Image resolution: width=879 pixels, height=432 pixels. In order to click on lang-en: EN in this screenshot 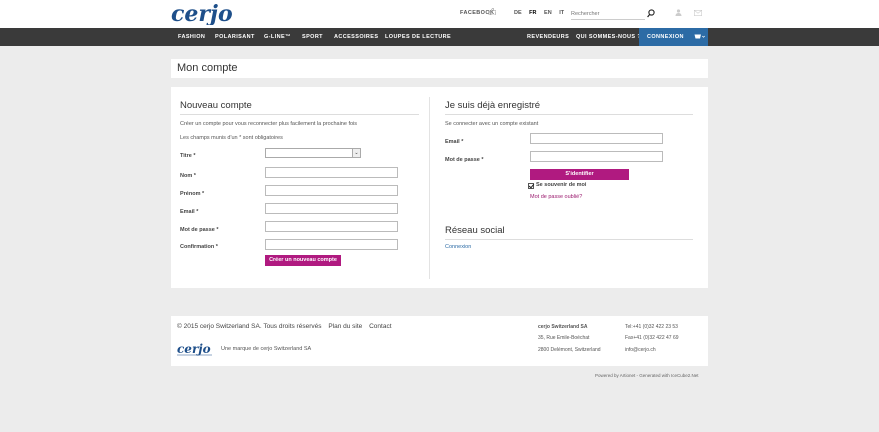, I will do `click(548, 13)`.